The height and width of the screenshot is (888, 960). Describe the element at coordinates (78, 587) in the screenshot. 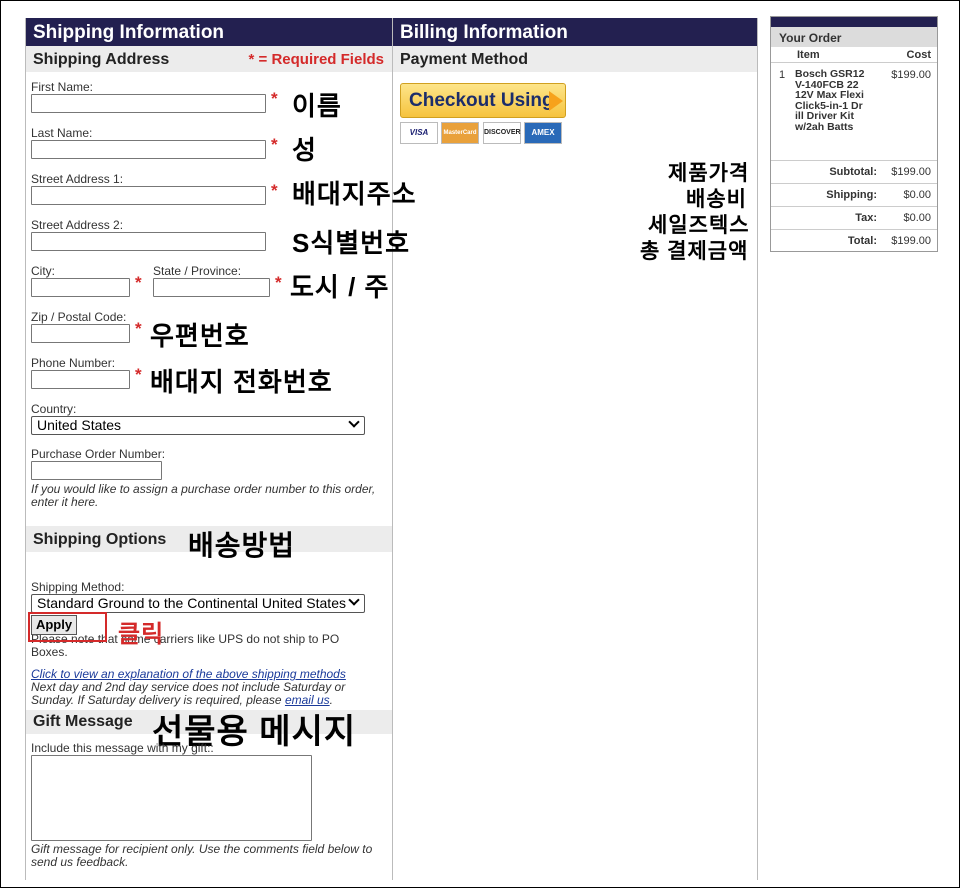

I see `shipping-method-label: Shipping Method:` at that location.